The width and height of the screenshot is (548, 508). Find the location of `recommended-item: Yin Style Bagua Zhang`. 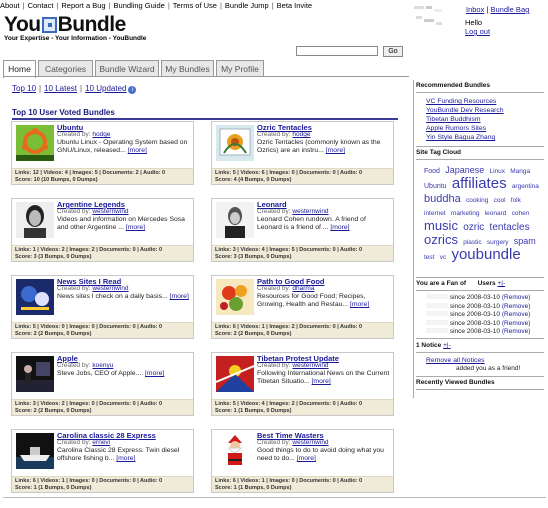

recommended-item: Yin Style Bagua Zhang is located at coordinates (460, 137).